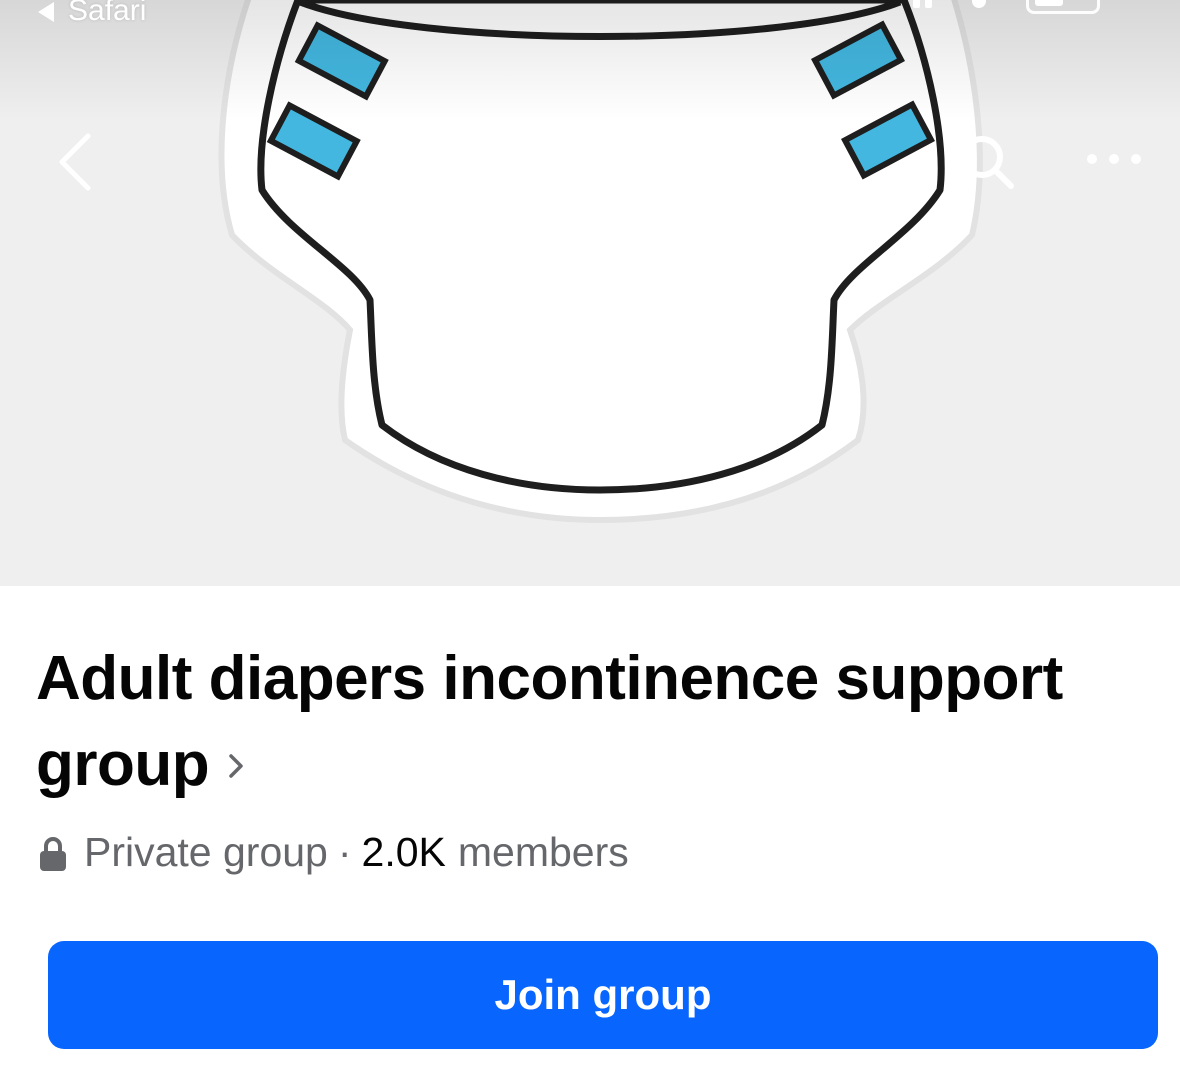  What do you see at coordinates (1006, 7) in the screenshot?
I see `status-icons` at bounding box center [1006, 7].